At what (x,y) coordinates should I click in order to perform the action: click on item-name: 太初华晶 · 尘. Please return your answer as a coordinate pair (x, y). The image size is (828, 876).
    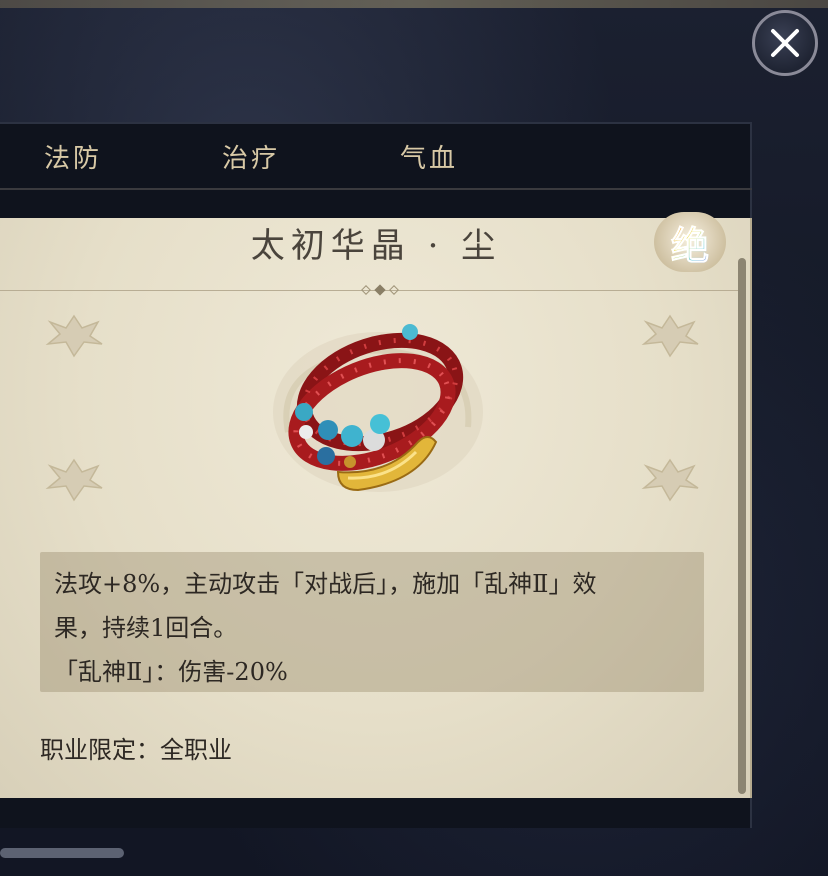
    Looking at the image, I should click on (376, 246).